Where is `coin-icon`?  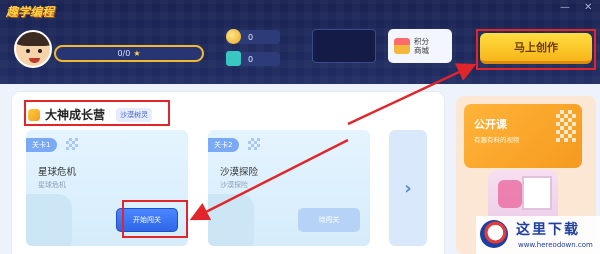
coin-icon is located at coordinates (233, 36).